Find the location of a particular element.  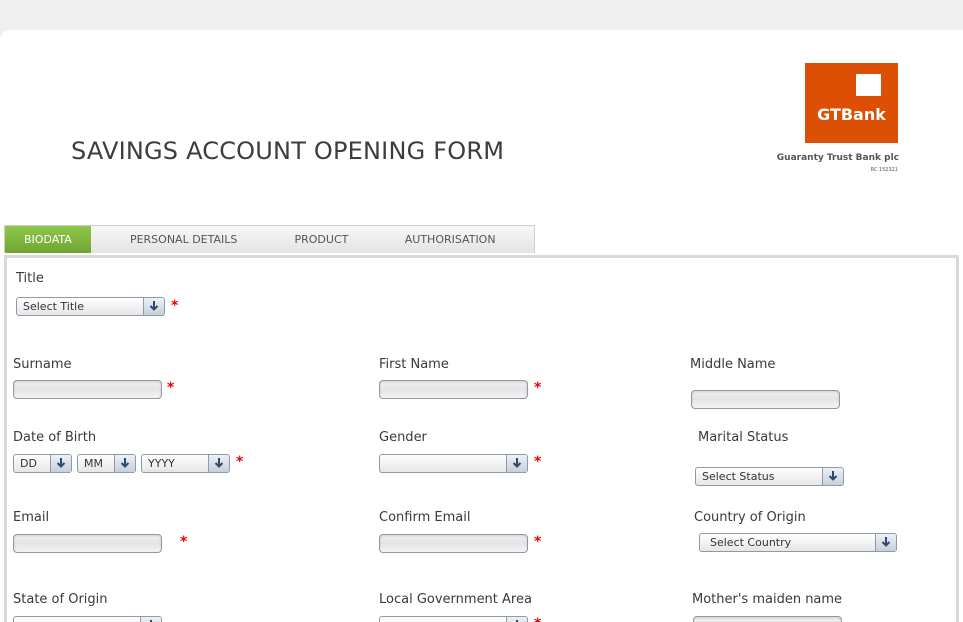

first-name-input is located at coordinates (453, 389).